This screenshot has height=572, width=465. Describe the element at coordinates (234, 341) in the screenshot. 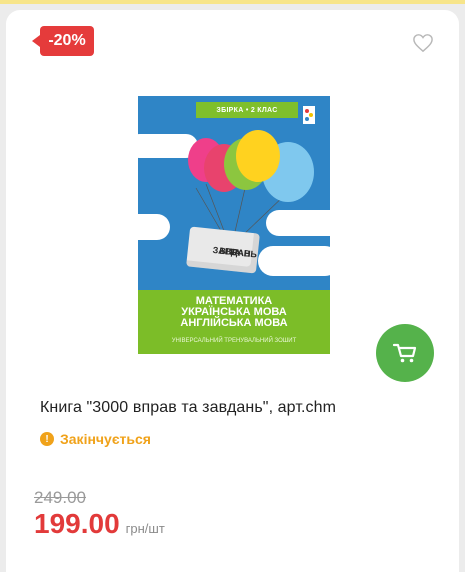

I see `cover-subtitle: УНІВЕРСАЛЬНИЙ ТРЕНУВАЛЬНИЙ ЗОШИТ` at that location.